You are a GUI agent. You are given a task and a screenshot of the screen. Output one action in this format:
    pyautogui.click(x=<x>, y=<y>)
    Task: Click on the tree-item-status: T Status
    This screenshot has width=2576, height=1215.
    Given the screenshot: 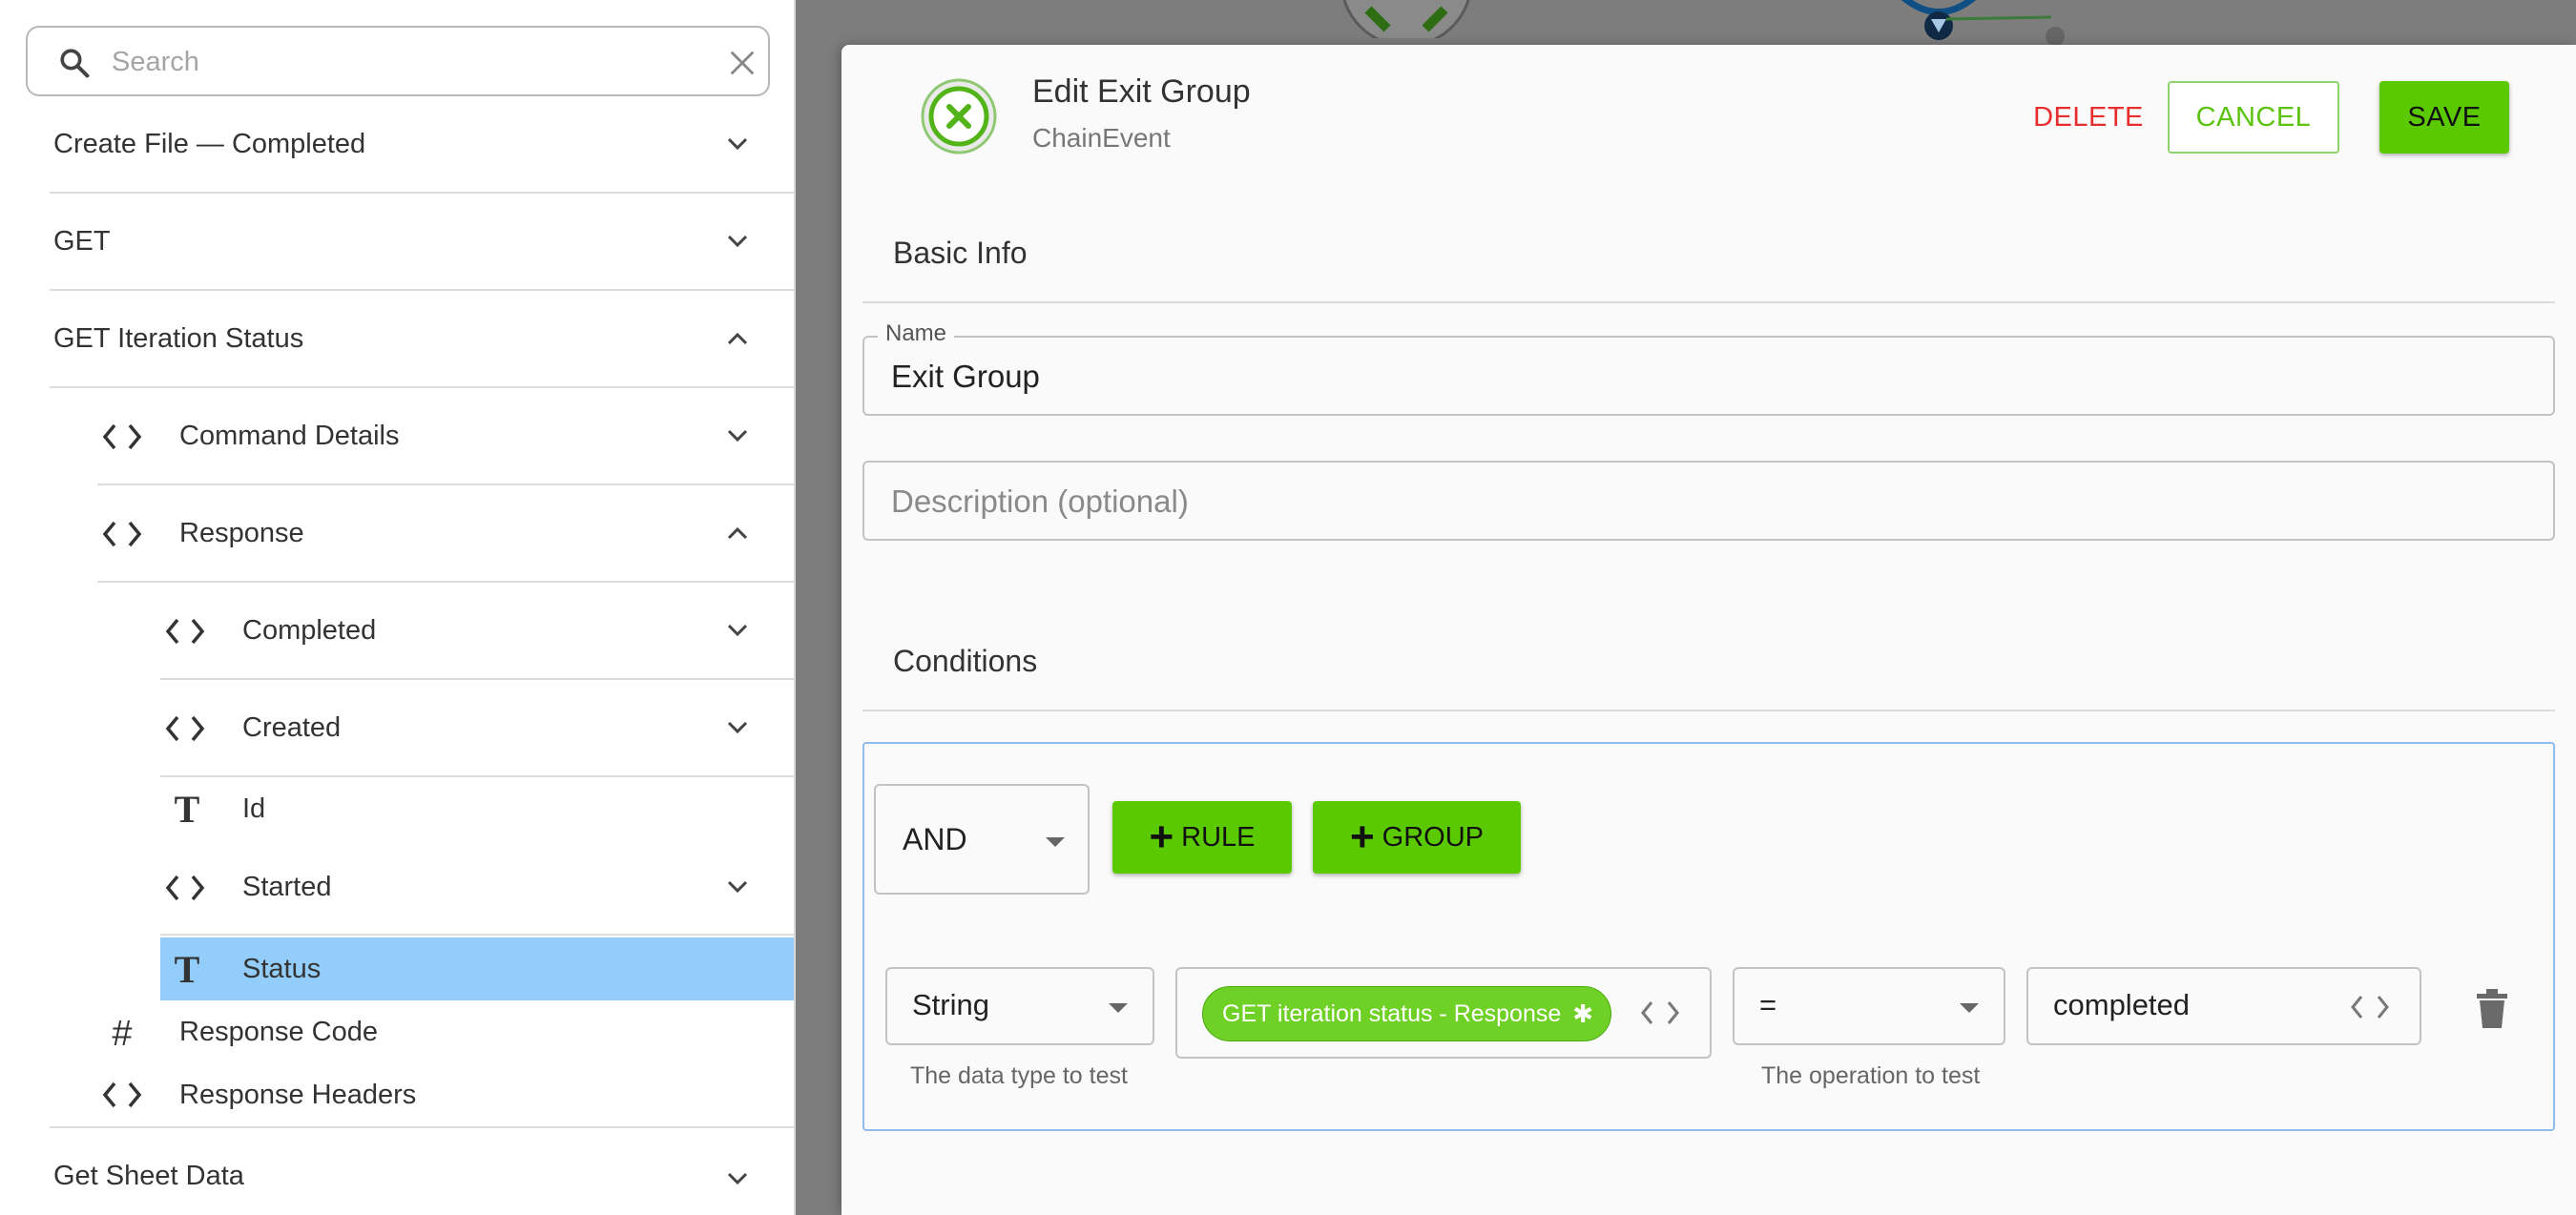 What is the action you would take?
    pyautogui.click(x=477, y=968)
    